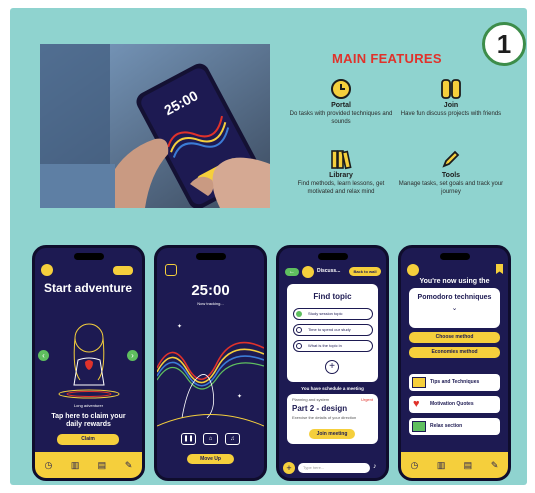  I want to click on link-quotes: ♥ Motivation Quotes, so click(454, 404).